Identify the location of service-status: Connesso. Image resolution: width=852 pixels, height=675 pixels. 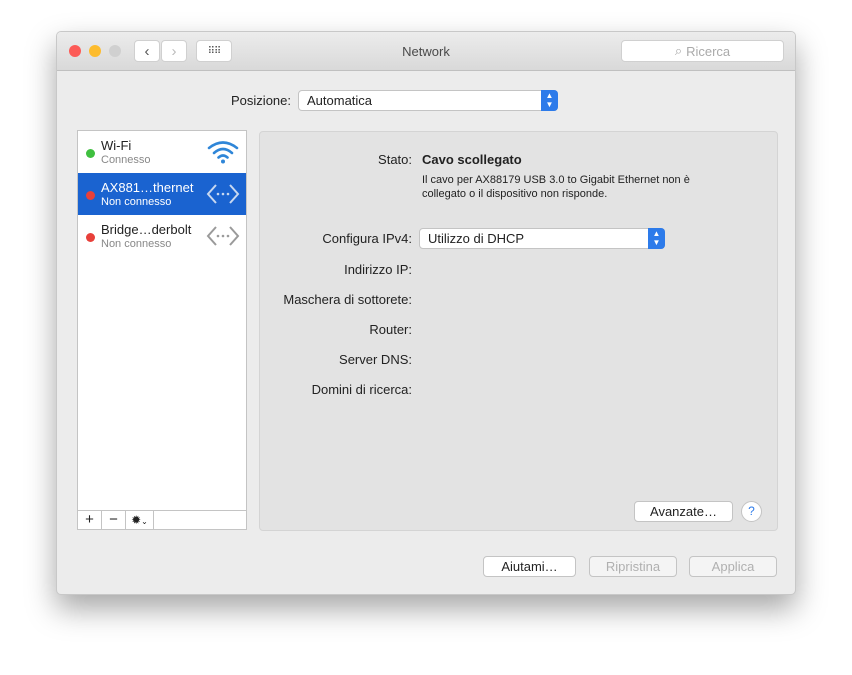
(126, 160).